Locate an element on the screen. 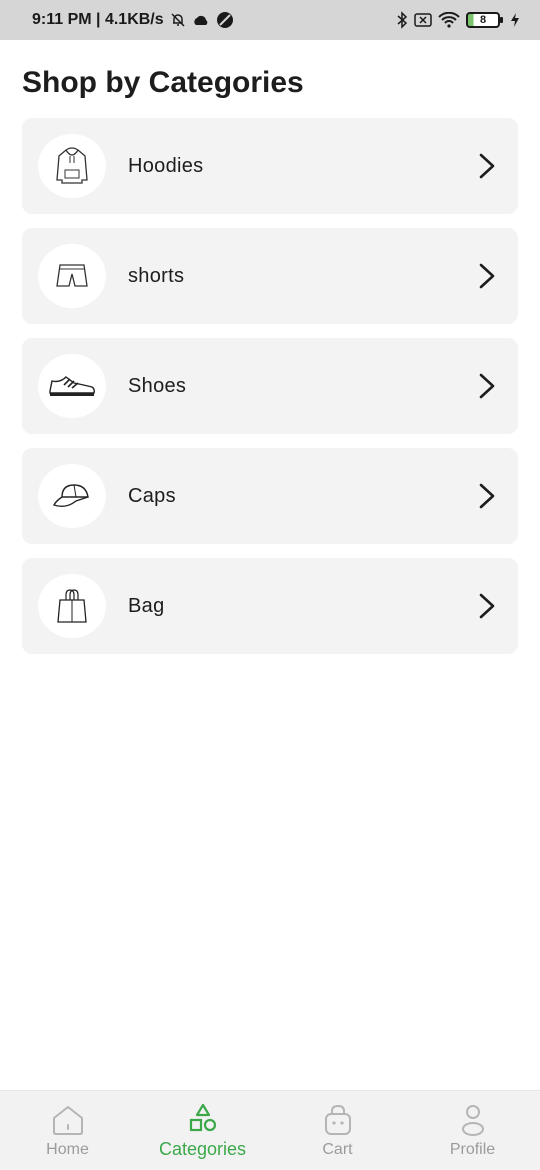 This screenshot has width=540, height=1170. hoodie-icon is located at coordinates (72, 165).